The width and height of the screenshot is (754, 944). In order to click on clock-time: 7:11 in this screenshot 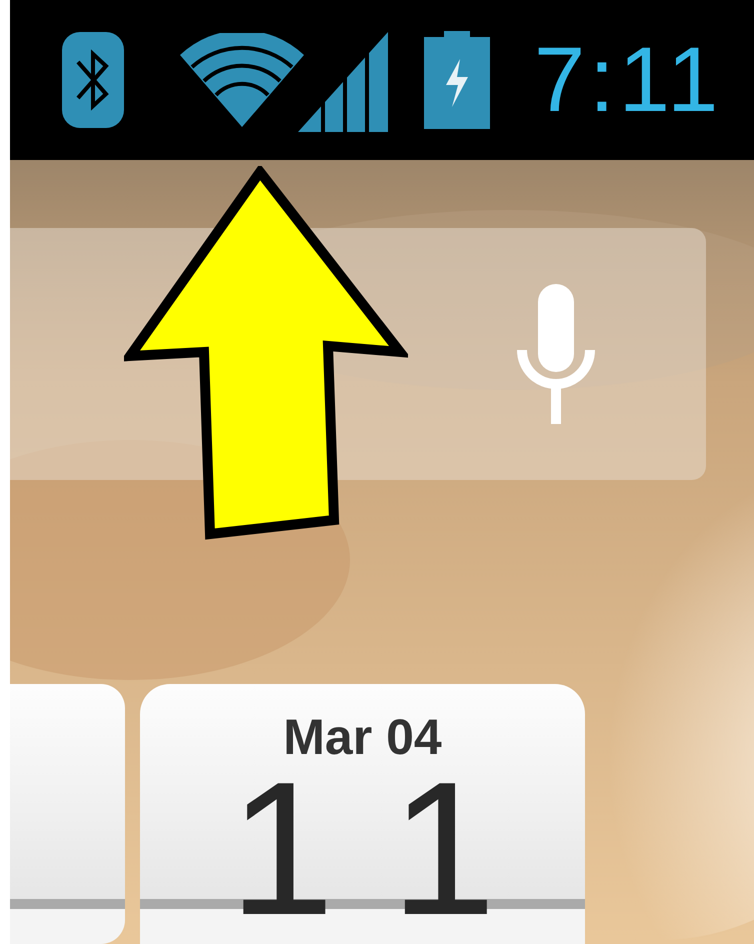, I will do `click(628, 80)`.